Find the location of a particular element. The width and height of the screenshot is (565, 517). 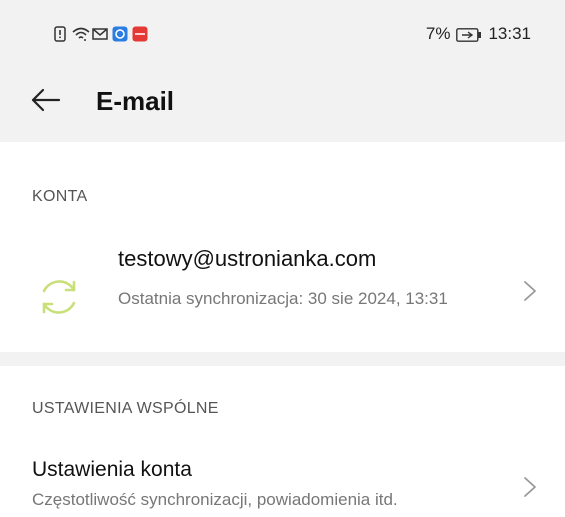

sim-alert-icon is located at coordinates (60, 34).